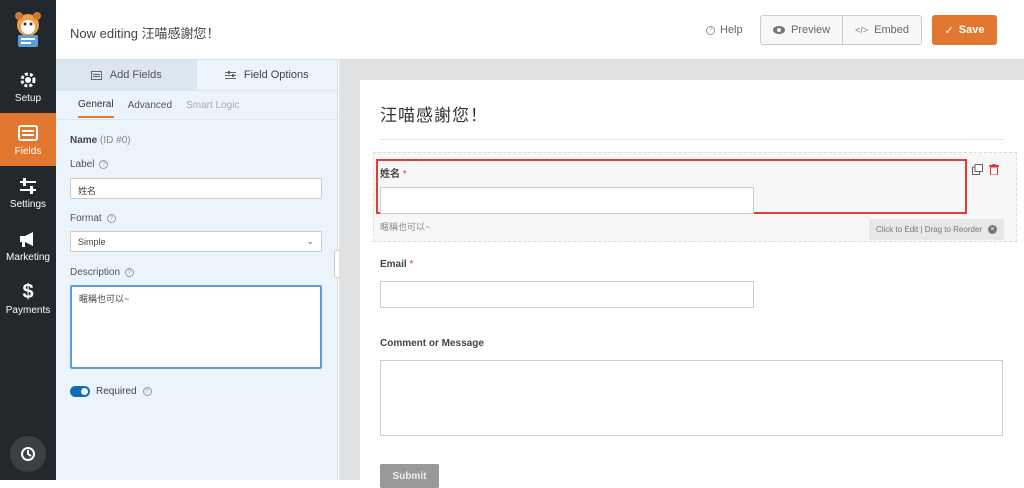 The image size is (1024, 488). I want to click on subtab-smart-logic: Smart Logic, so click(212, 105).